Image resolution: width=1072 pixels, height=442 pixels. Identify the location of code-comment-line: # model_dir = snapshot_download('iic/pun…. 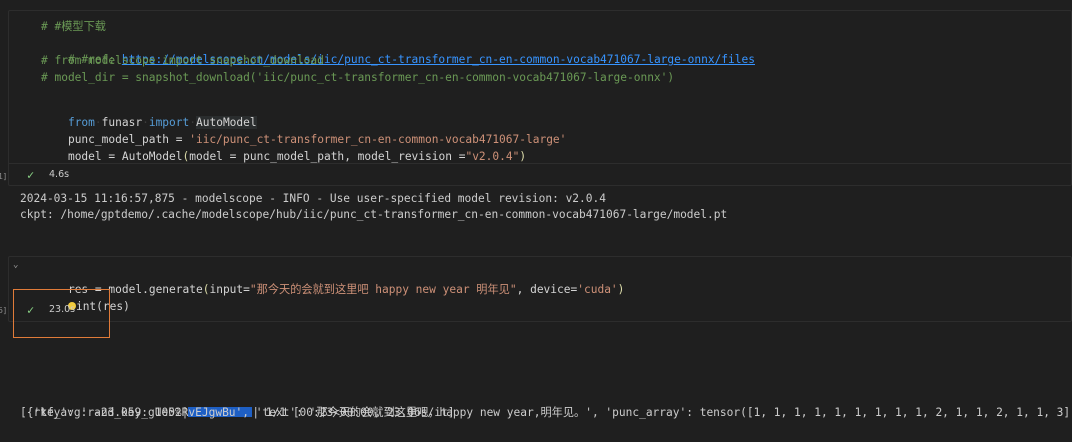
(358, 77).